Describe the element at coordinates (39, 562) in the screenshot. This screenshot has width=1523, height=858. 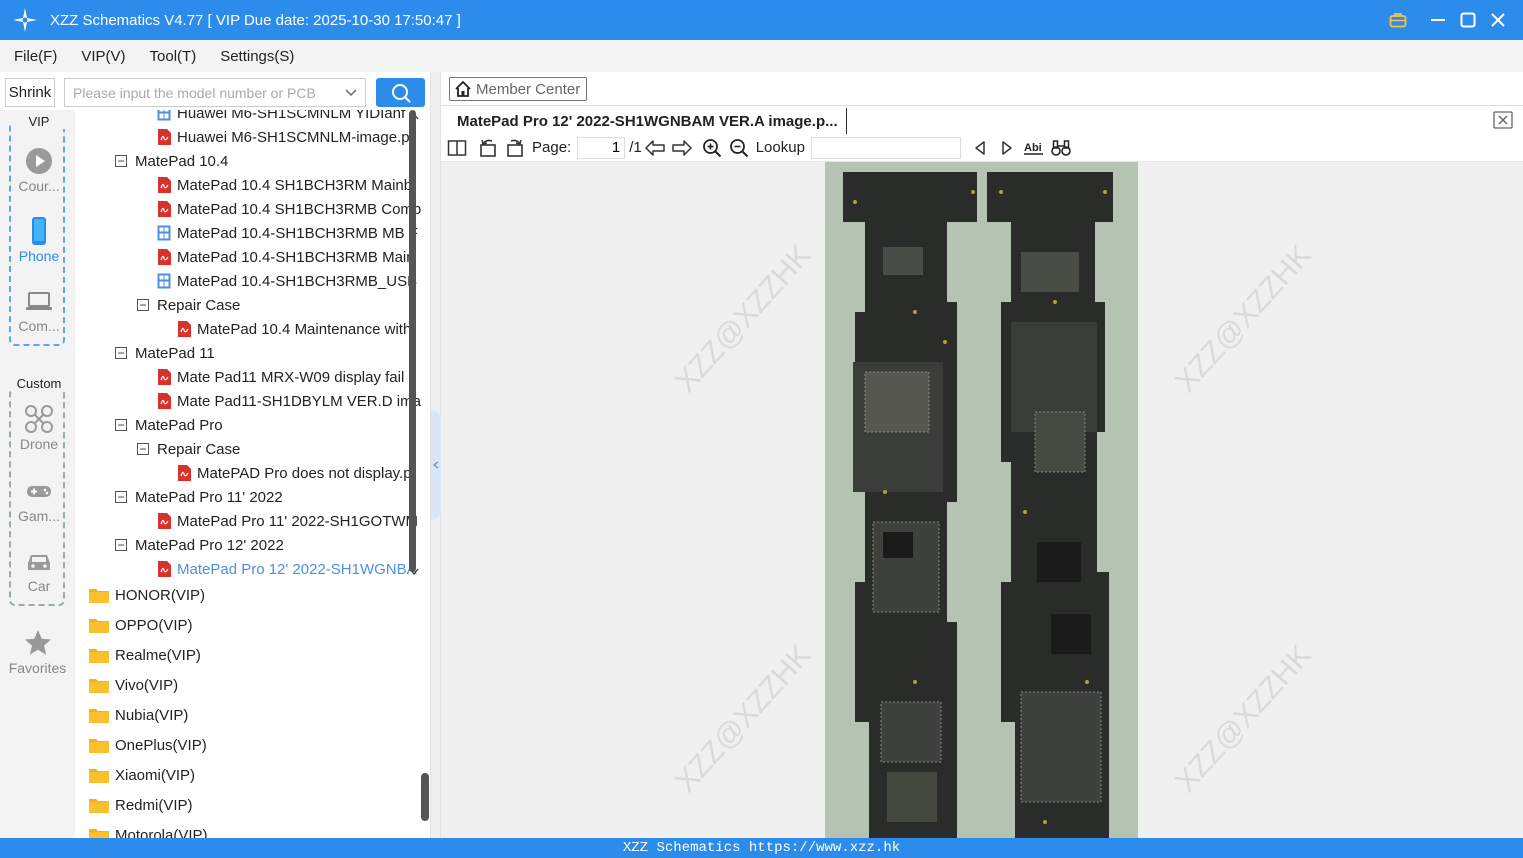
I see `car-icon` at that location.